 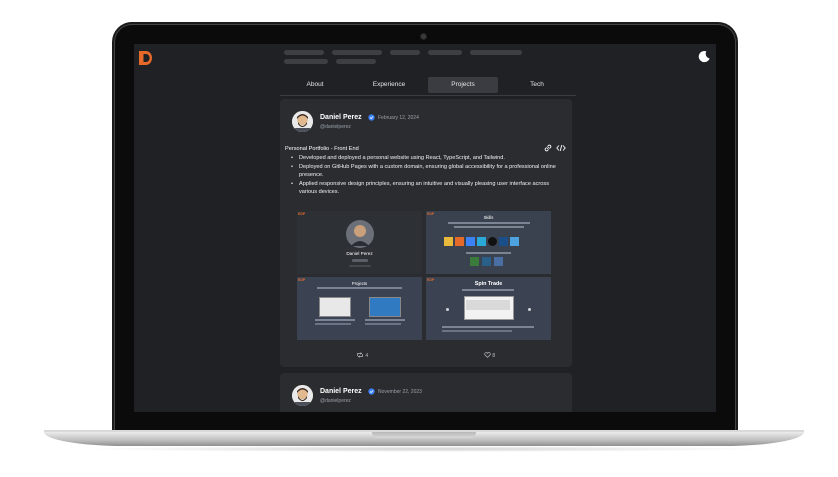 I want to click on dark-mode-toggle-icon, so click(x=704, y=56).